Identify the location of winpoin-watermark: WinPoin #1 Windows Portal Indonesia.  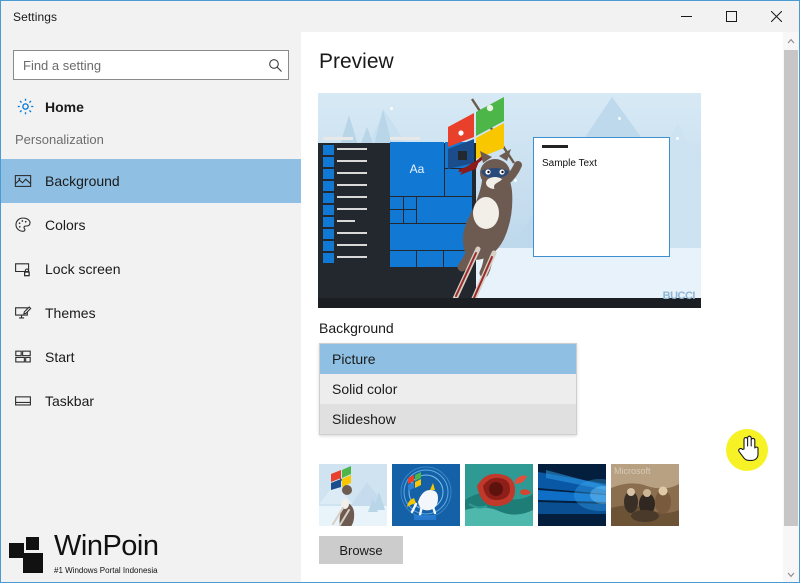
(84, 554).